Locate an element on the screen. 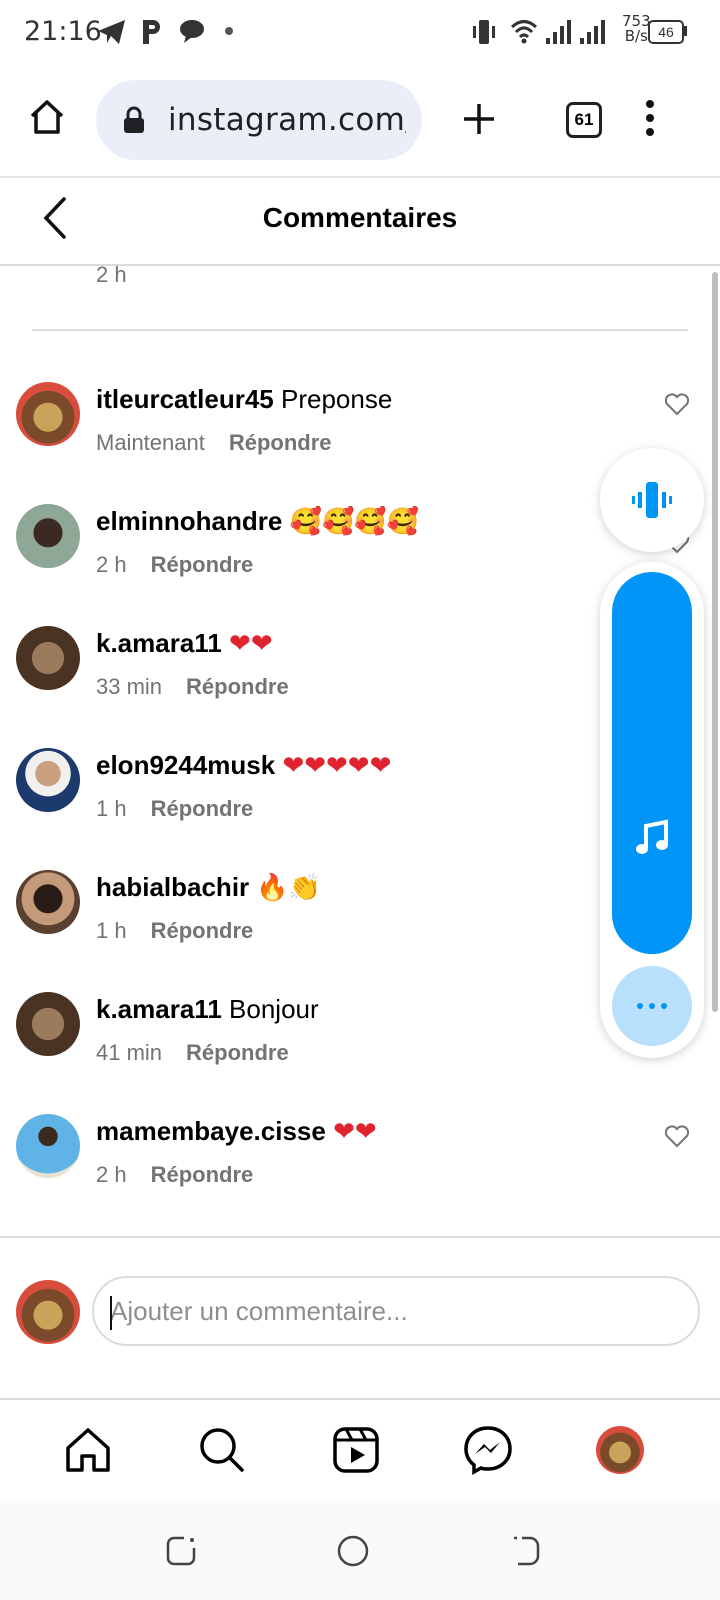 This screenshot has height=1600, width=720. browser-toolbar: instagram.com/p 61 is located at coordinates (360, 121).